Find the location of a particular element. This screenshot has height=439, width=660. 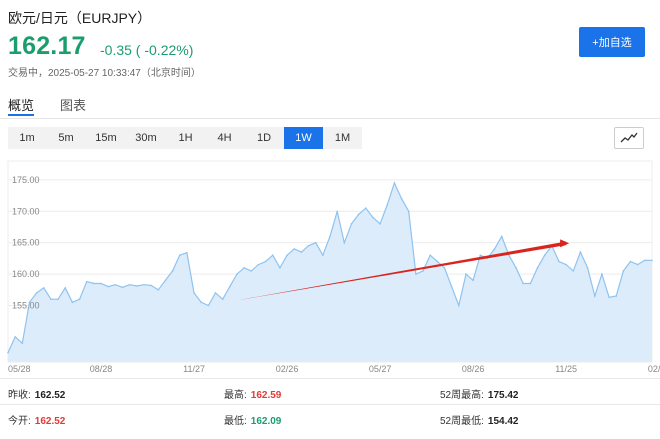

range-4h-button: 4H is located at coordinates (224, 138).